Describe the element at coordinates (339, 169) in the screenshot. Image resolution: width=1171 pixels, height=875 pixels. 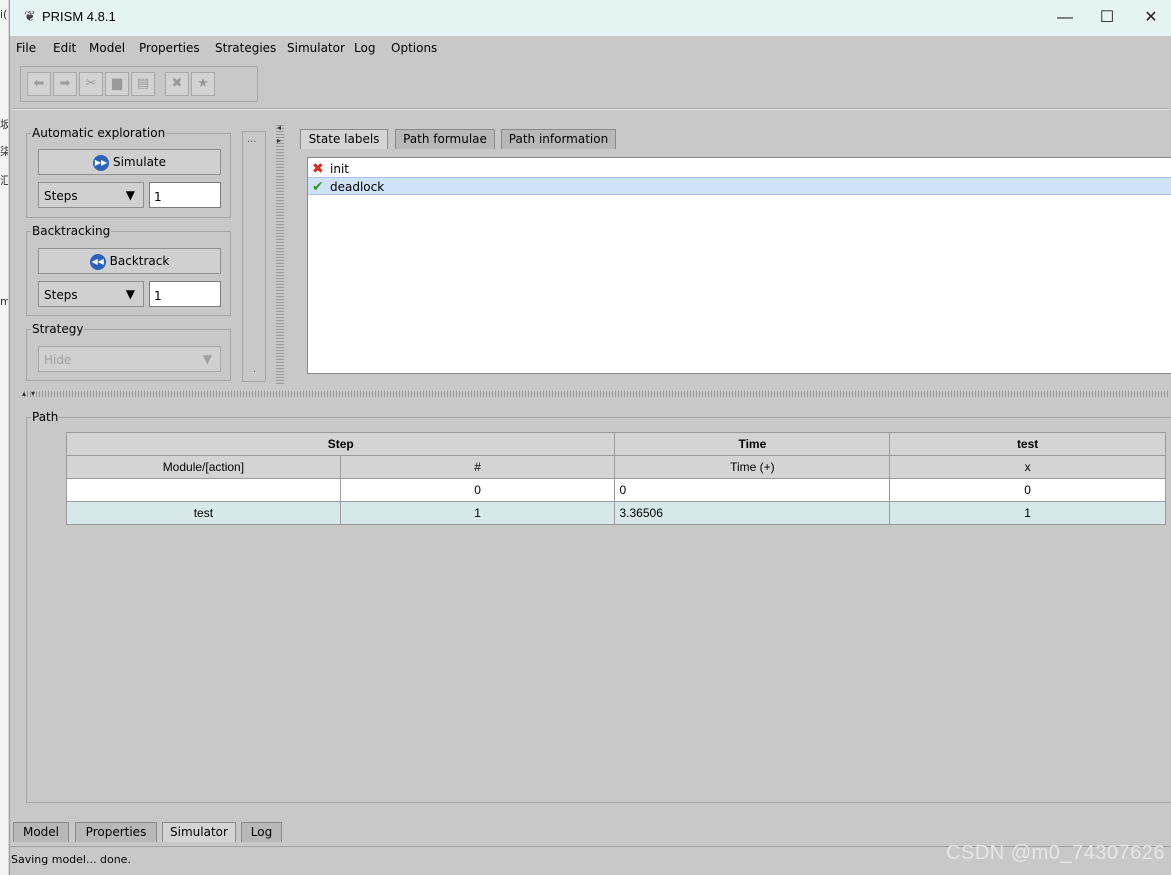
I see `state-label-name: init` at that location.